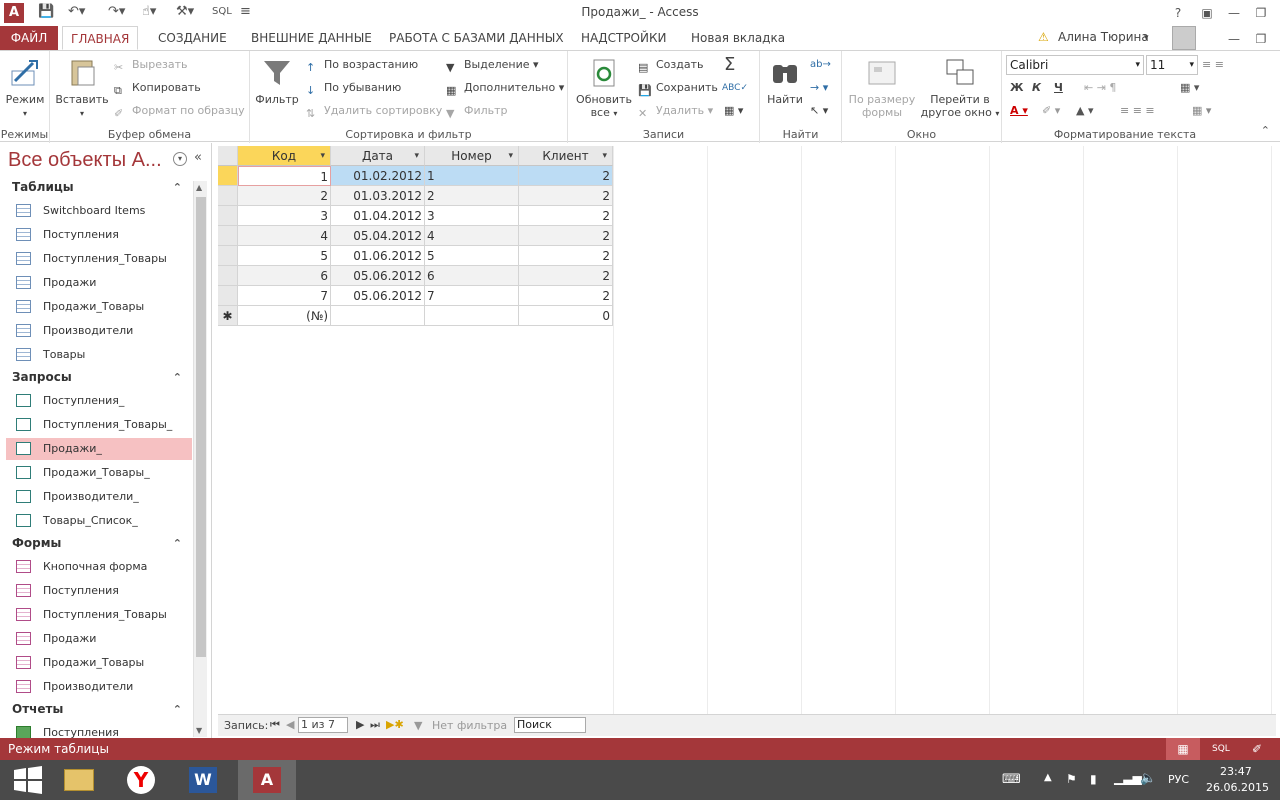  Describe the element at coordinates (360, 724) in the screenshot. I see `next-record-icon: ▶` at that location.